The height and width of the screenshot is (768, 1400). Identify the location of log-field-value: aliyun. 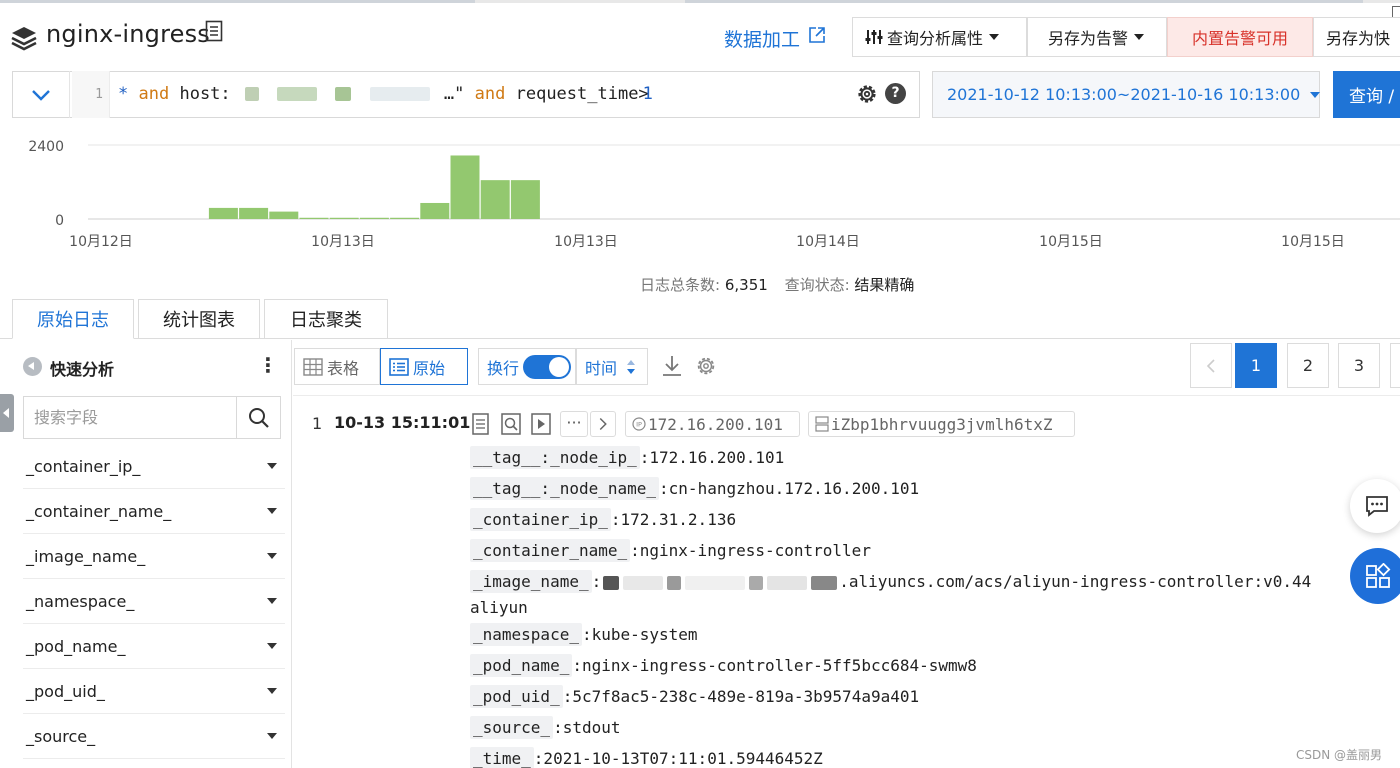
(499, 607).